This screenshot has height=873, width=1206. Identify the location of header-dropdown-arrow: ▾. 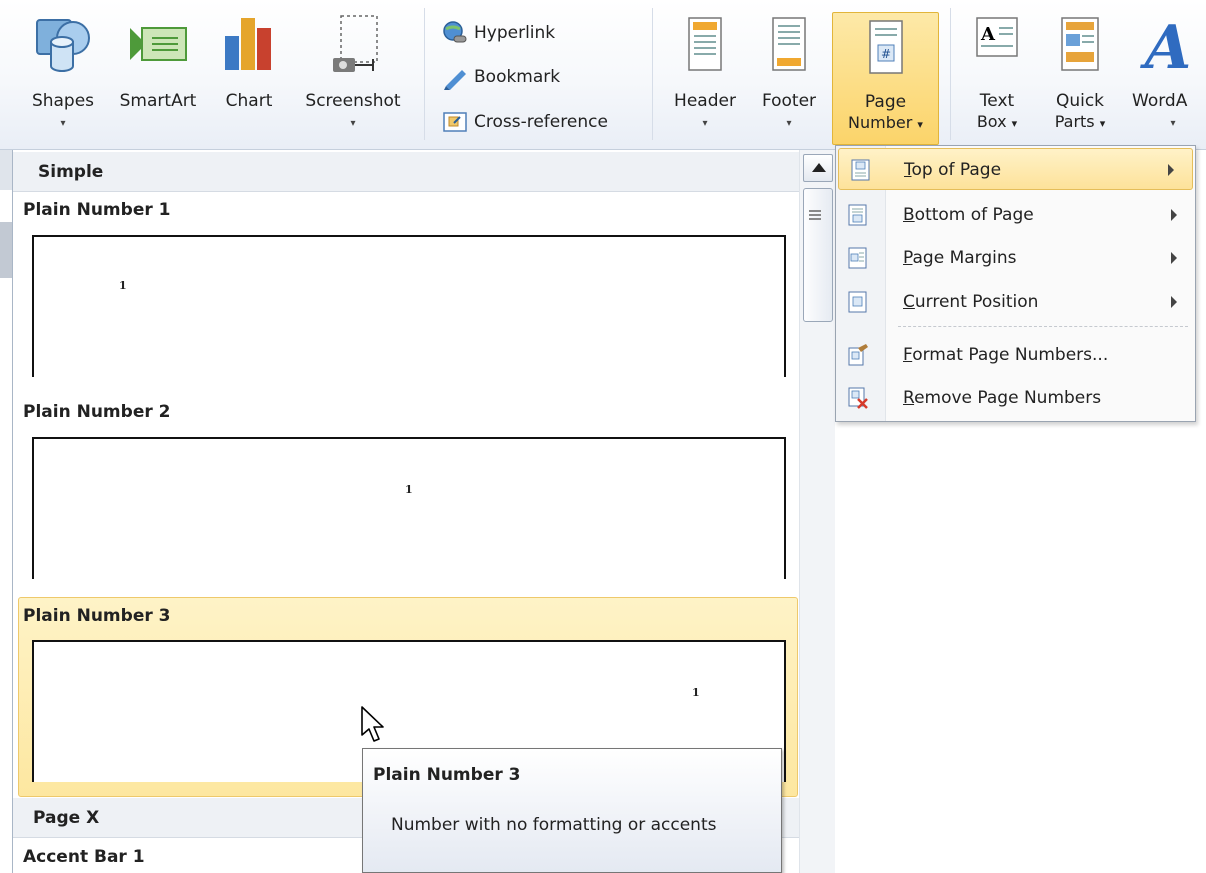
(705, 123).